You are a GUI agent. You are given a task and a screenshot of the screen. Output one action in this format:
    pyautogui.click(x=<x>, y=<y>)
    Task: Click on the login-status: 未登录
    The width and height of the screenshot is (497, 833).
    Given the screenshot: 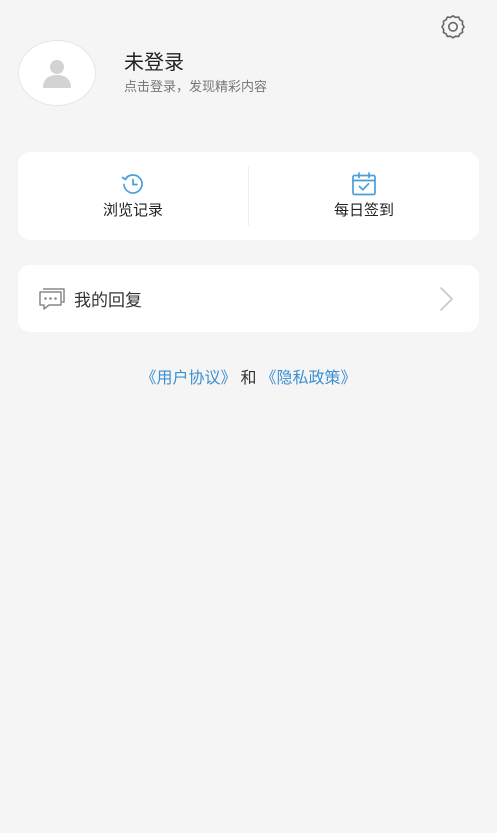 What is the action you would take?
    pyautogui.click(x=195, y=62)
    